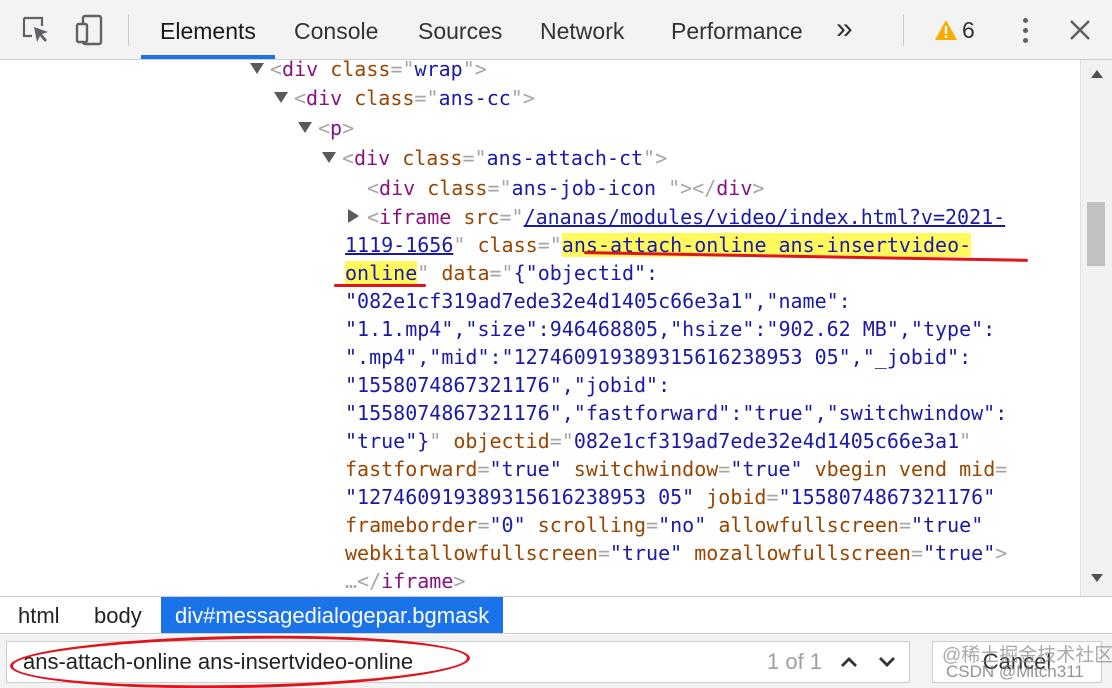 This screenshot has width=1112, height=688. I want to click on dom-node-div-wrap: <div class="wrap">, so click(378, 71).